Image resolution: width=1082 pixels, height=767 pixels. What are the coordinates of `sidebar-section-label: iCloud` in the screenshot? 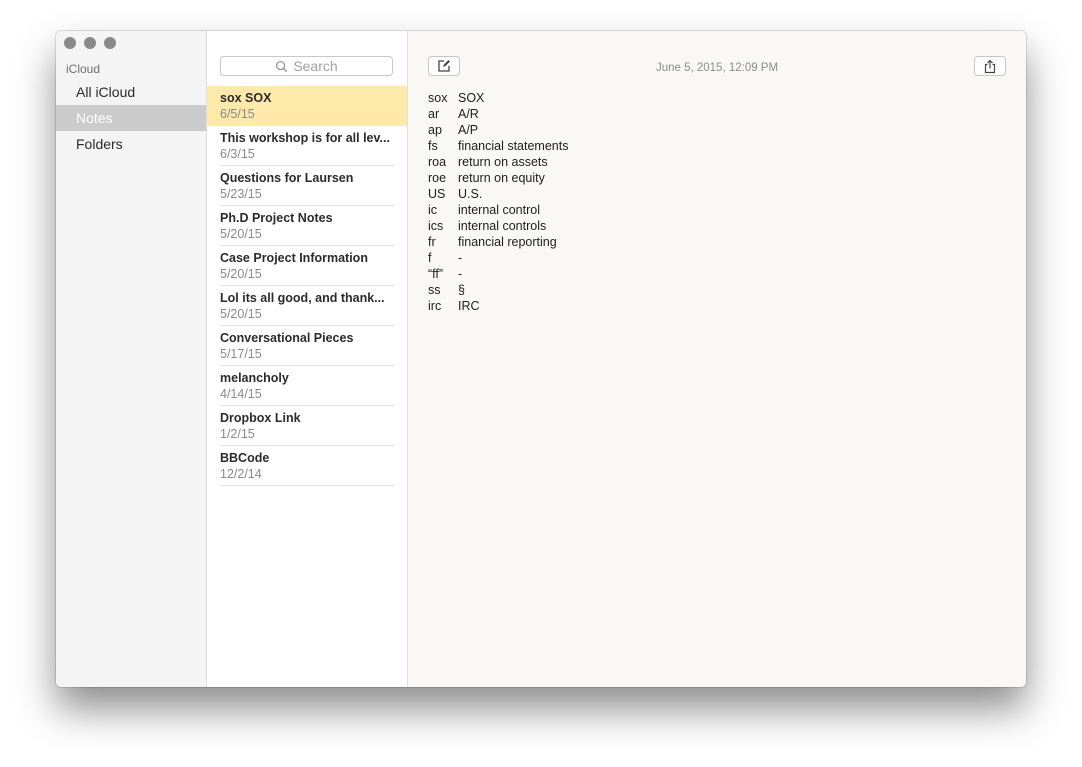 It's located at (83, 69).